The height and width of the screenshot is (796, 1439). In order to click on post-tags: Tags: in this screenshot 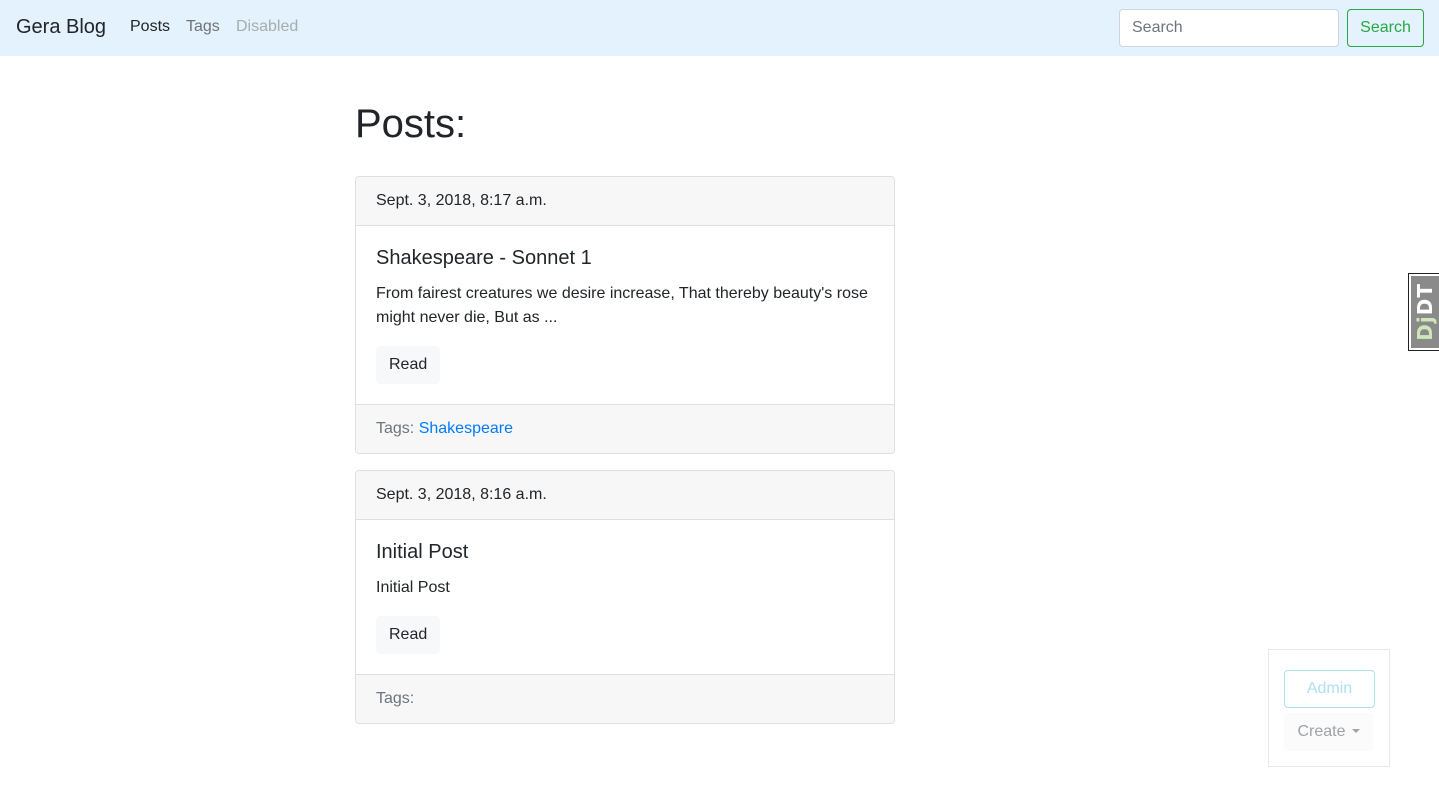, I will do `click(625, 698)`.